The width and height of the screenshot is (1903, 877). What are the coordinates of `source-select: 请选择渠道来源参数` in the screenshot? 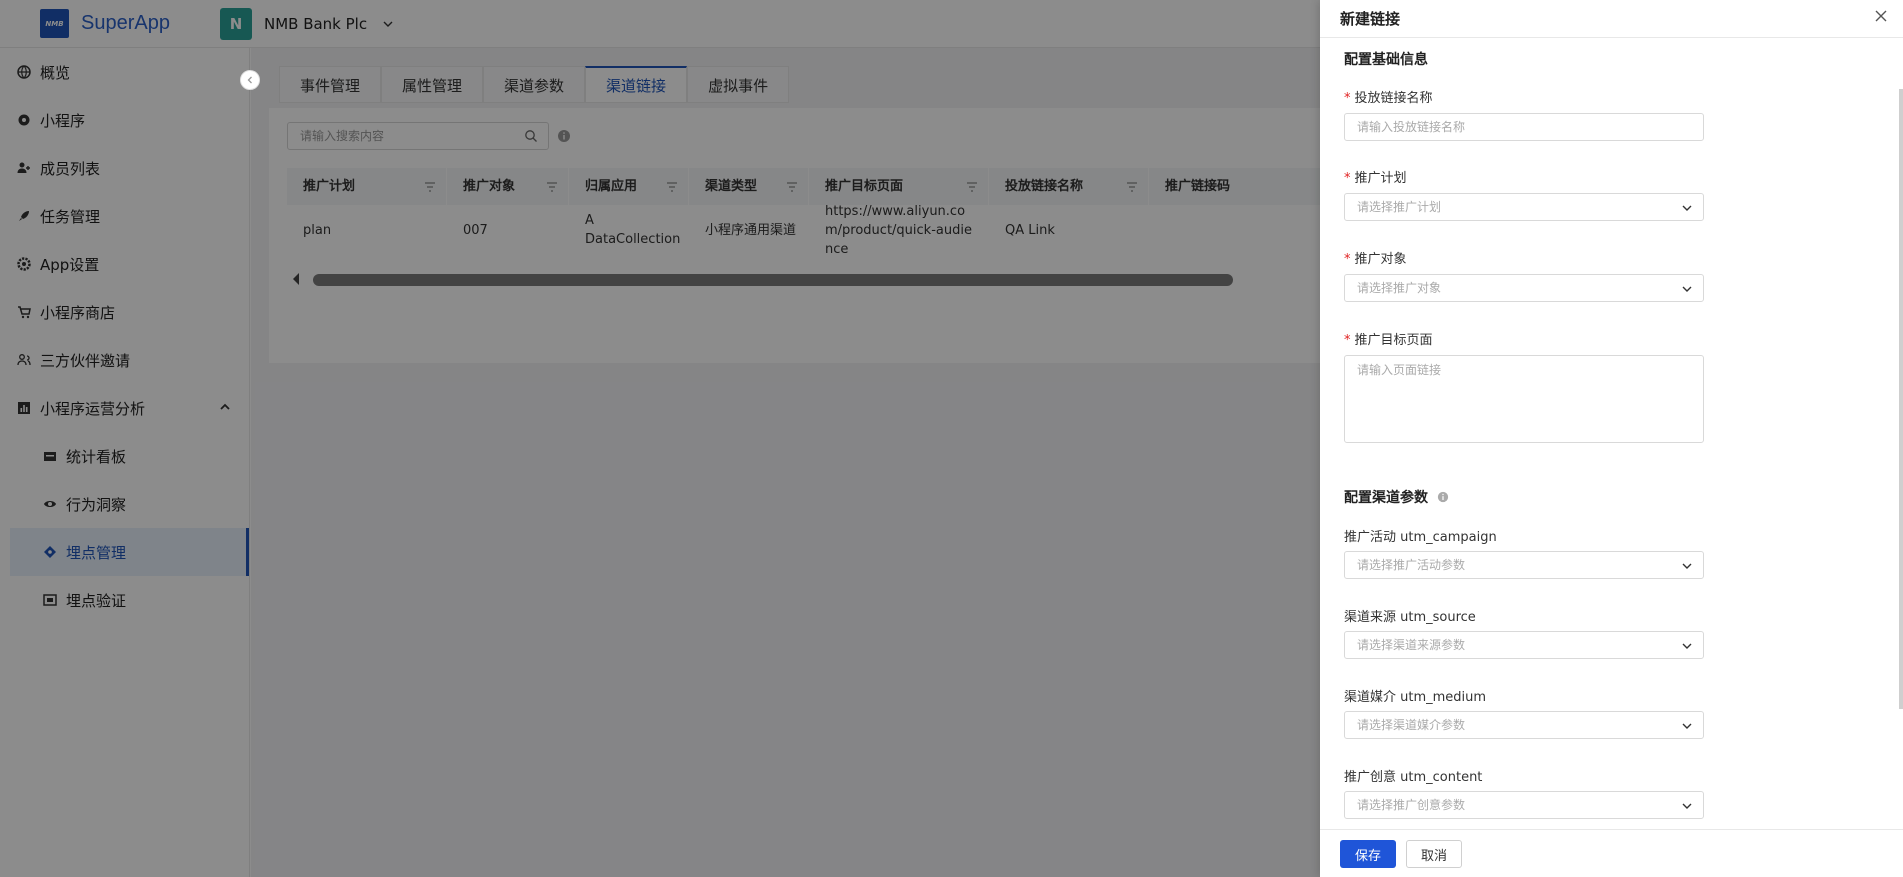 It's located at (1524, 645).